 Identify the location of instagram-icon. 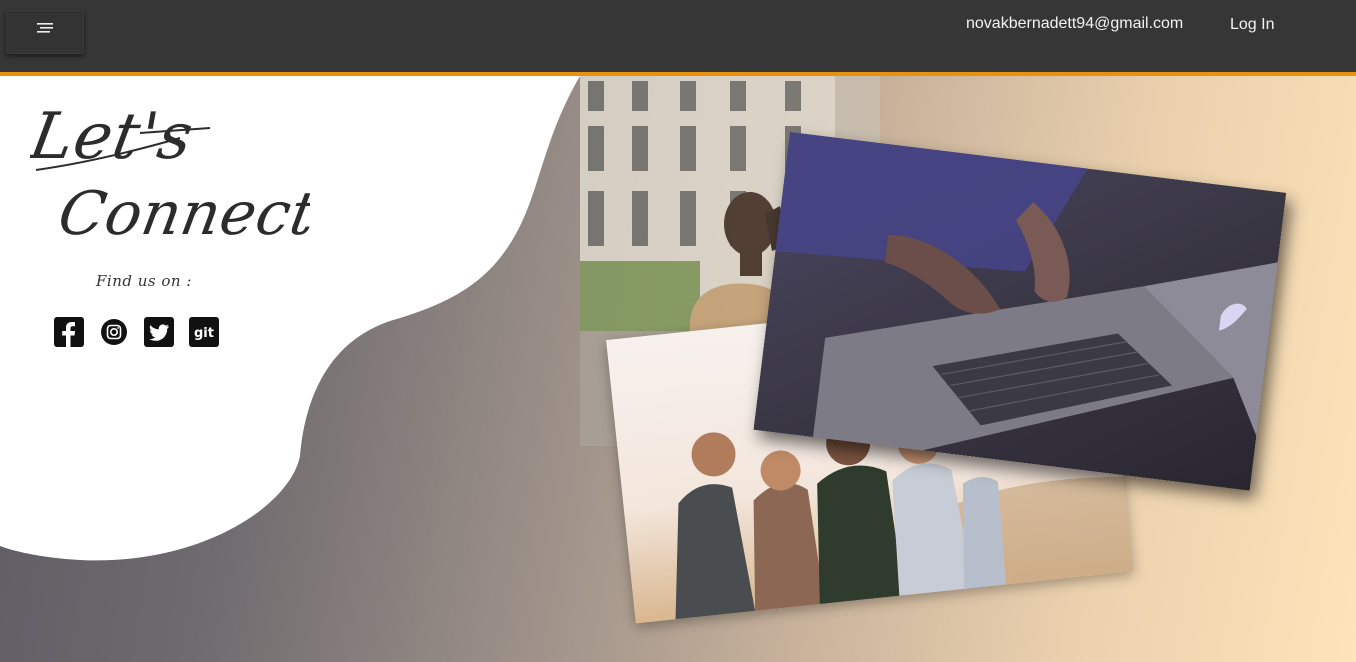
(114, 332).